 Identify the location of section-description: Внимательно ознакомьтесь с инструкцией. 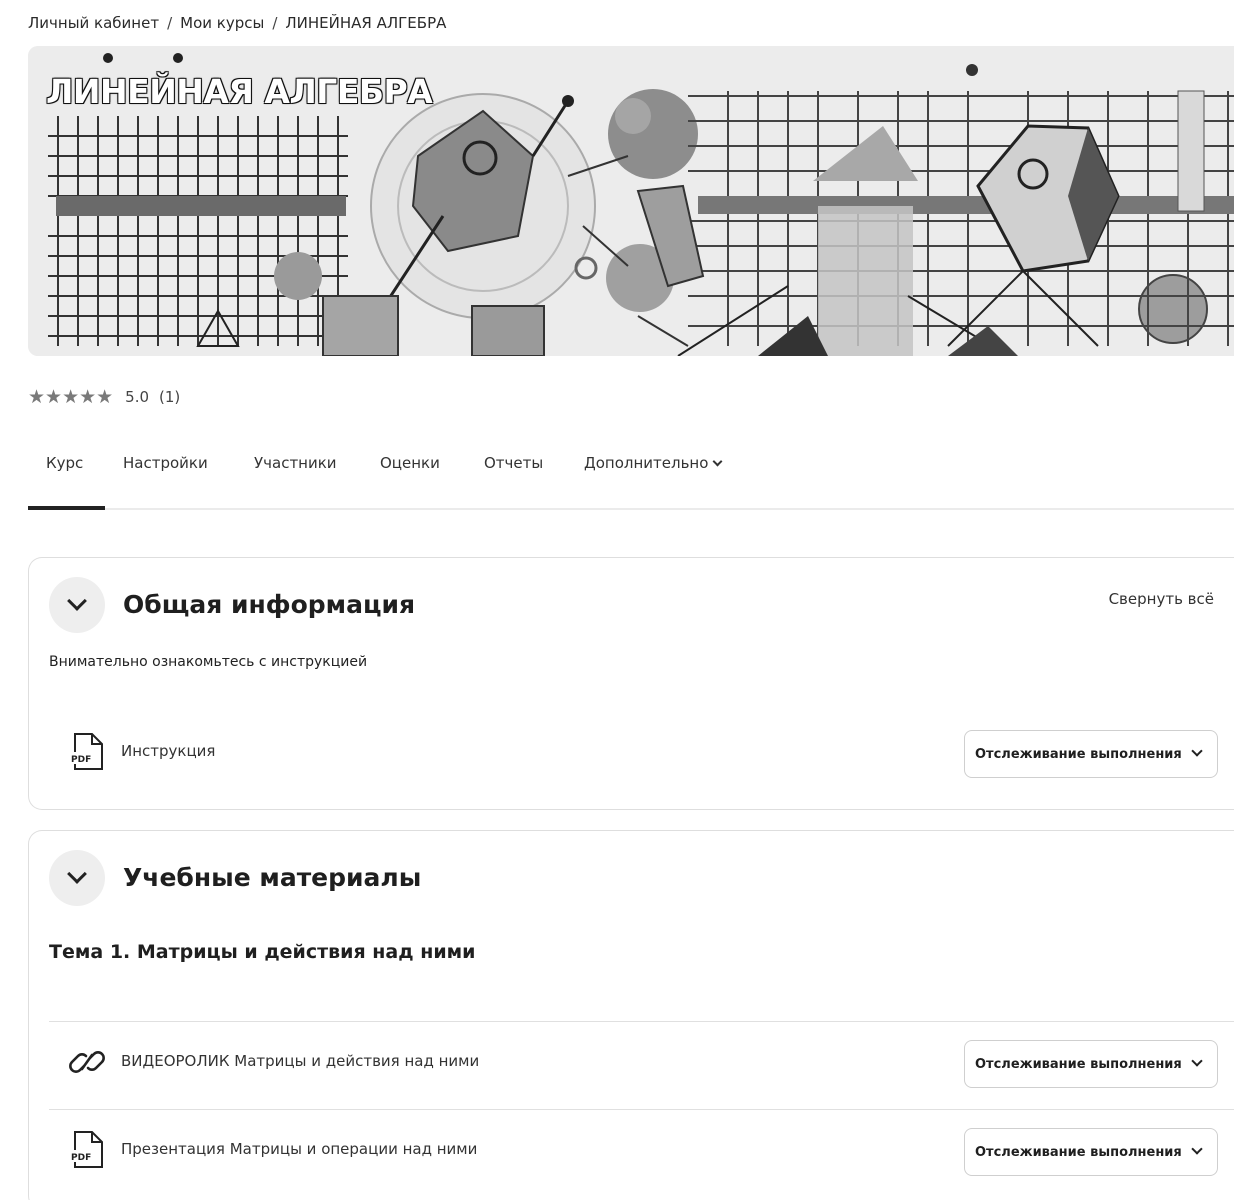
(208, 662).